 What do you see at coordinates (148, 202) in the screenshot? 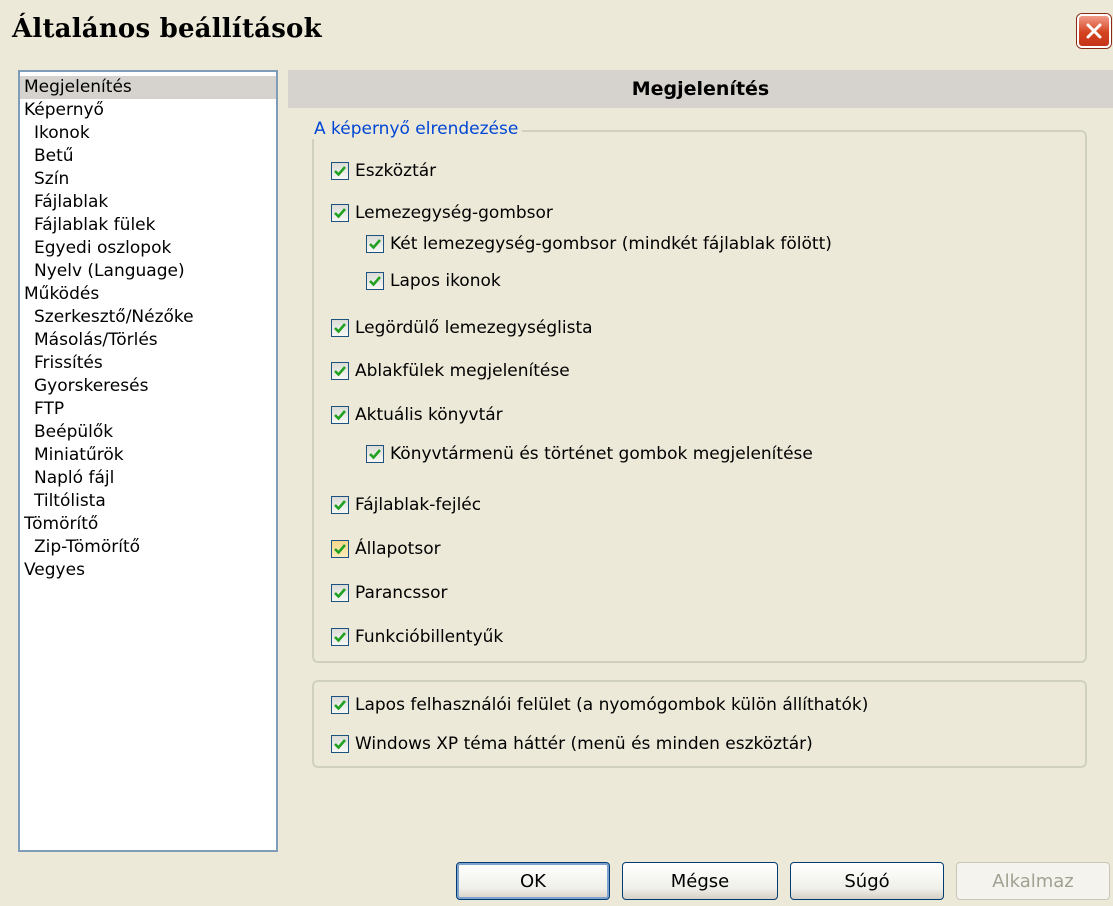
I see `tree-item-fajlablak: Fájlablak` at bounding box center [148, 202].